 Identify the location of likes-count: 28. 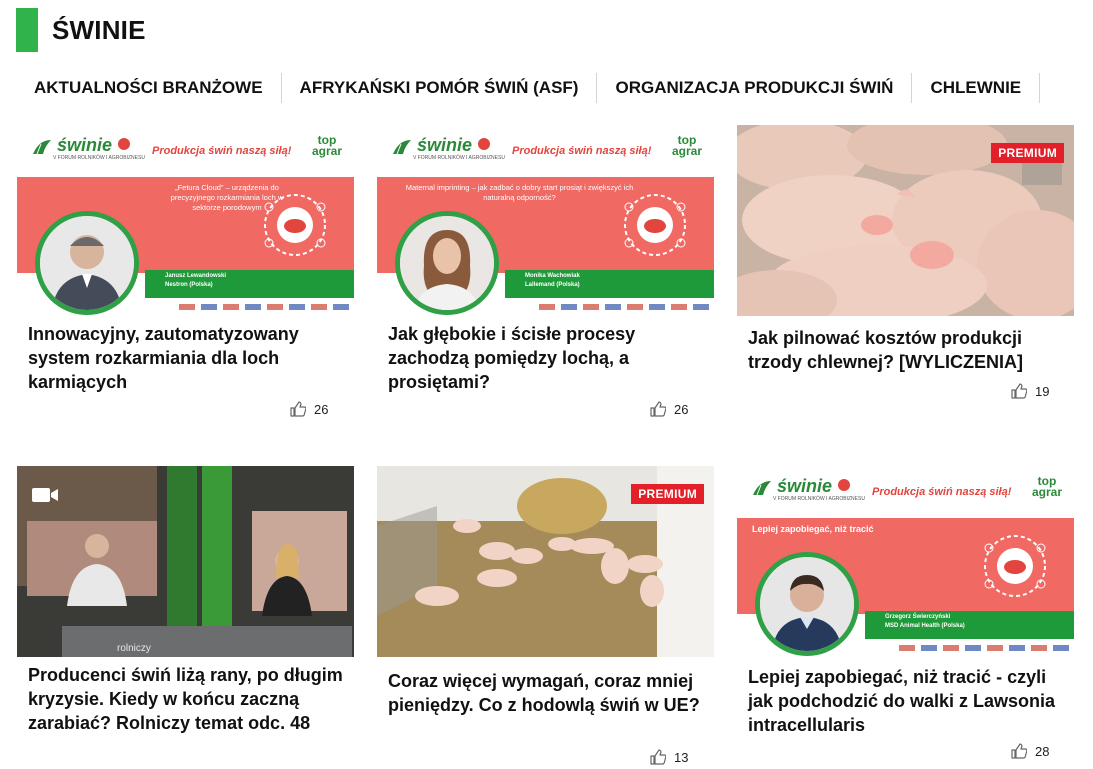
(1042, 751).